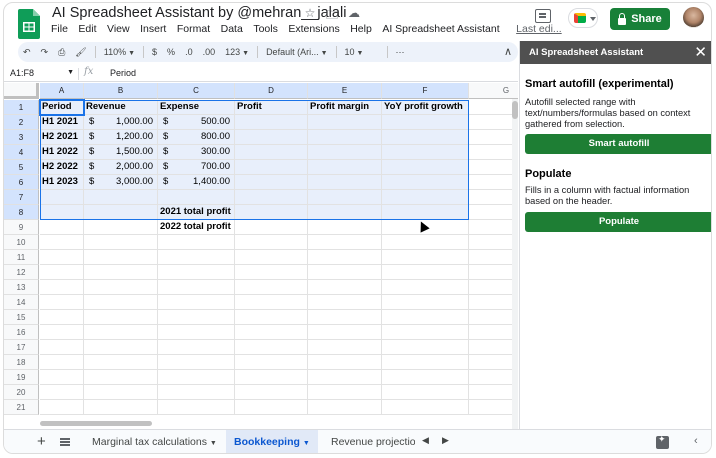  I want to click on font-size-select: 10 ▼, so click(362, 52).